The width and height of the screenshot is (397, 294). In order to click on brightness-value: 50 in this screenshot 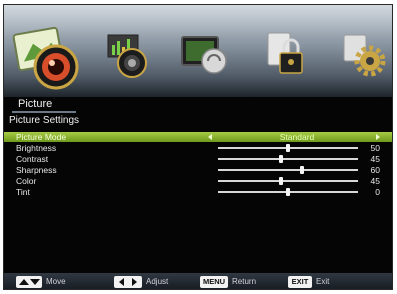, I will do `click(375, 148)`.